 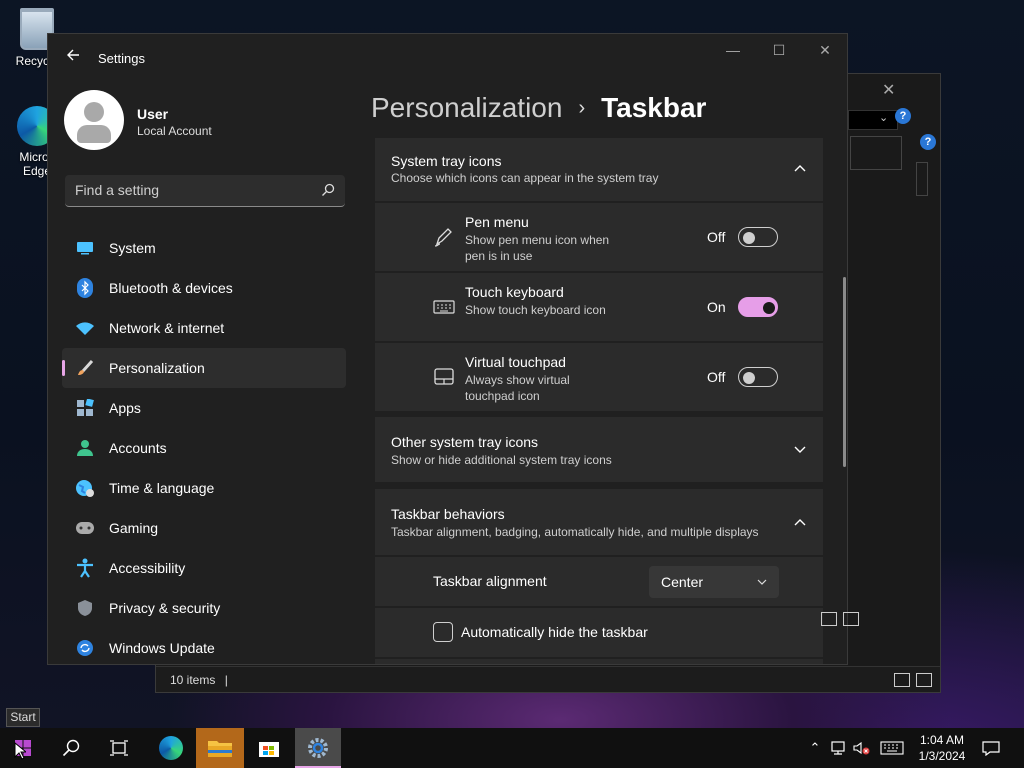 I want to click on gamepad-icon, so click(x=85, y=528).